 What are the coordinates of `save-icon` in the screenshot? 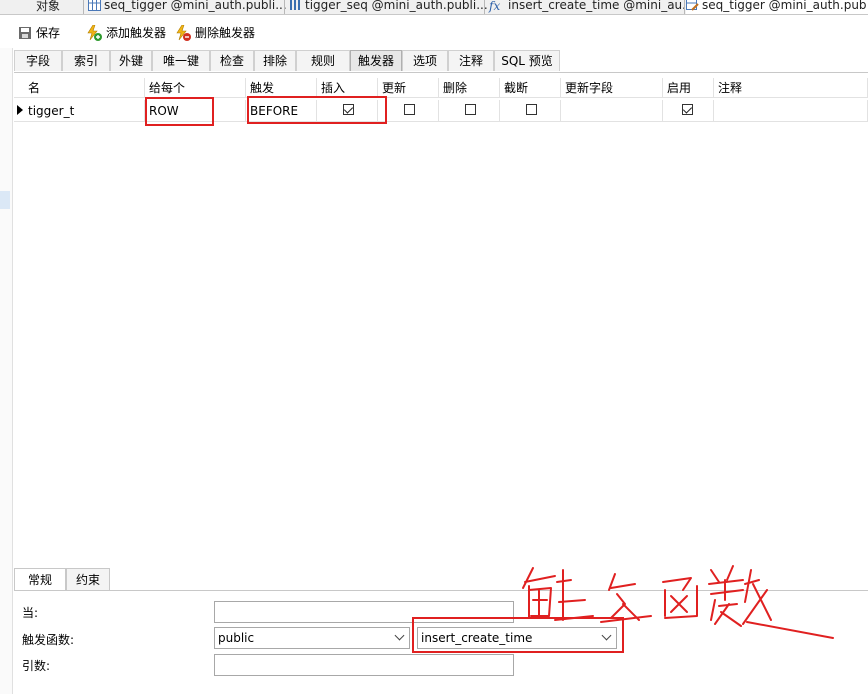 It's located at (25, 32).